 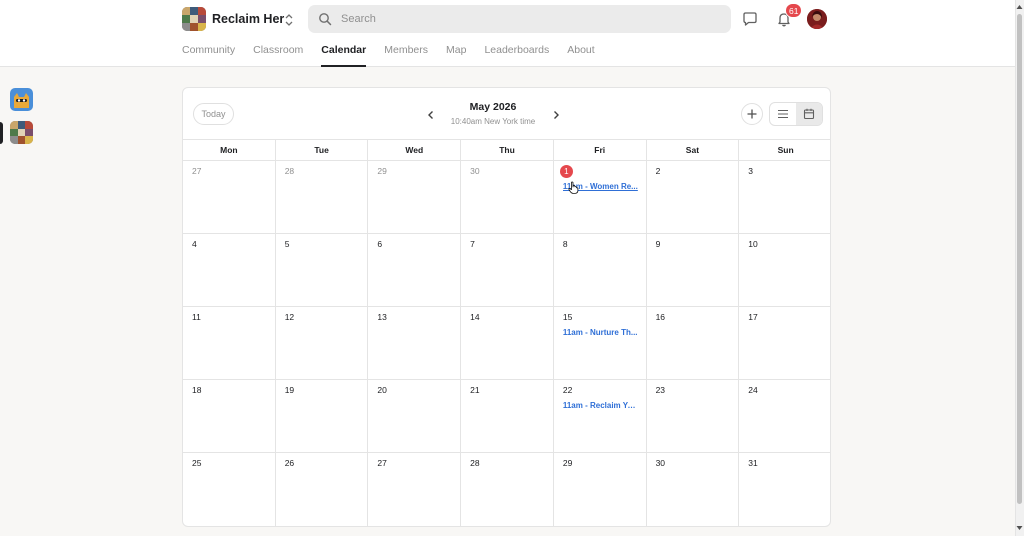 I want to click on tab-members: Members, so click(x=406, y=55).